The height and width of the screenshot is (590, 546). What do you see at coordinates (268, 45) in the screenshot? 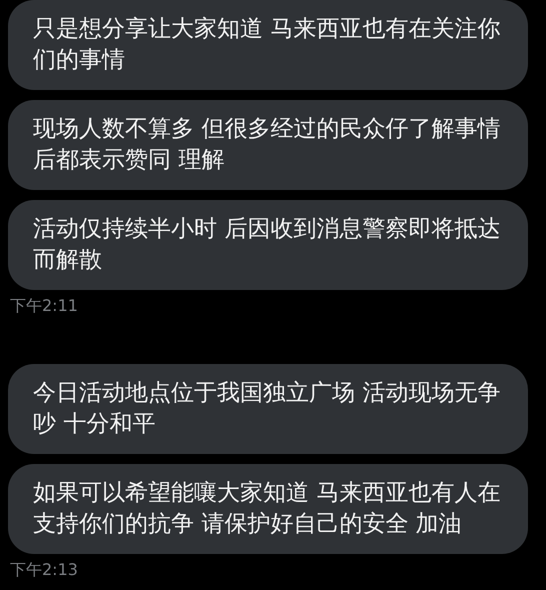
I see `message-bubble: 只是想分享让大家知道 马来西亚也有在关注你们的事情` at bounding box center [268, 45].